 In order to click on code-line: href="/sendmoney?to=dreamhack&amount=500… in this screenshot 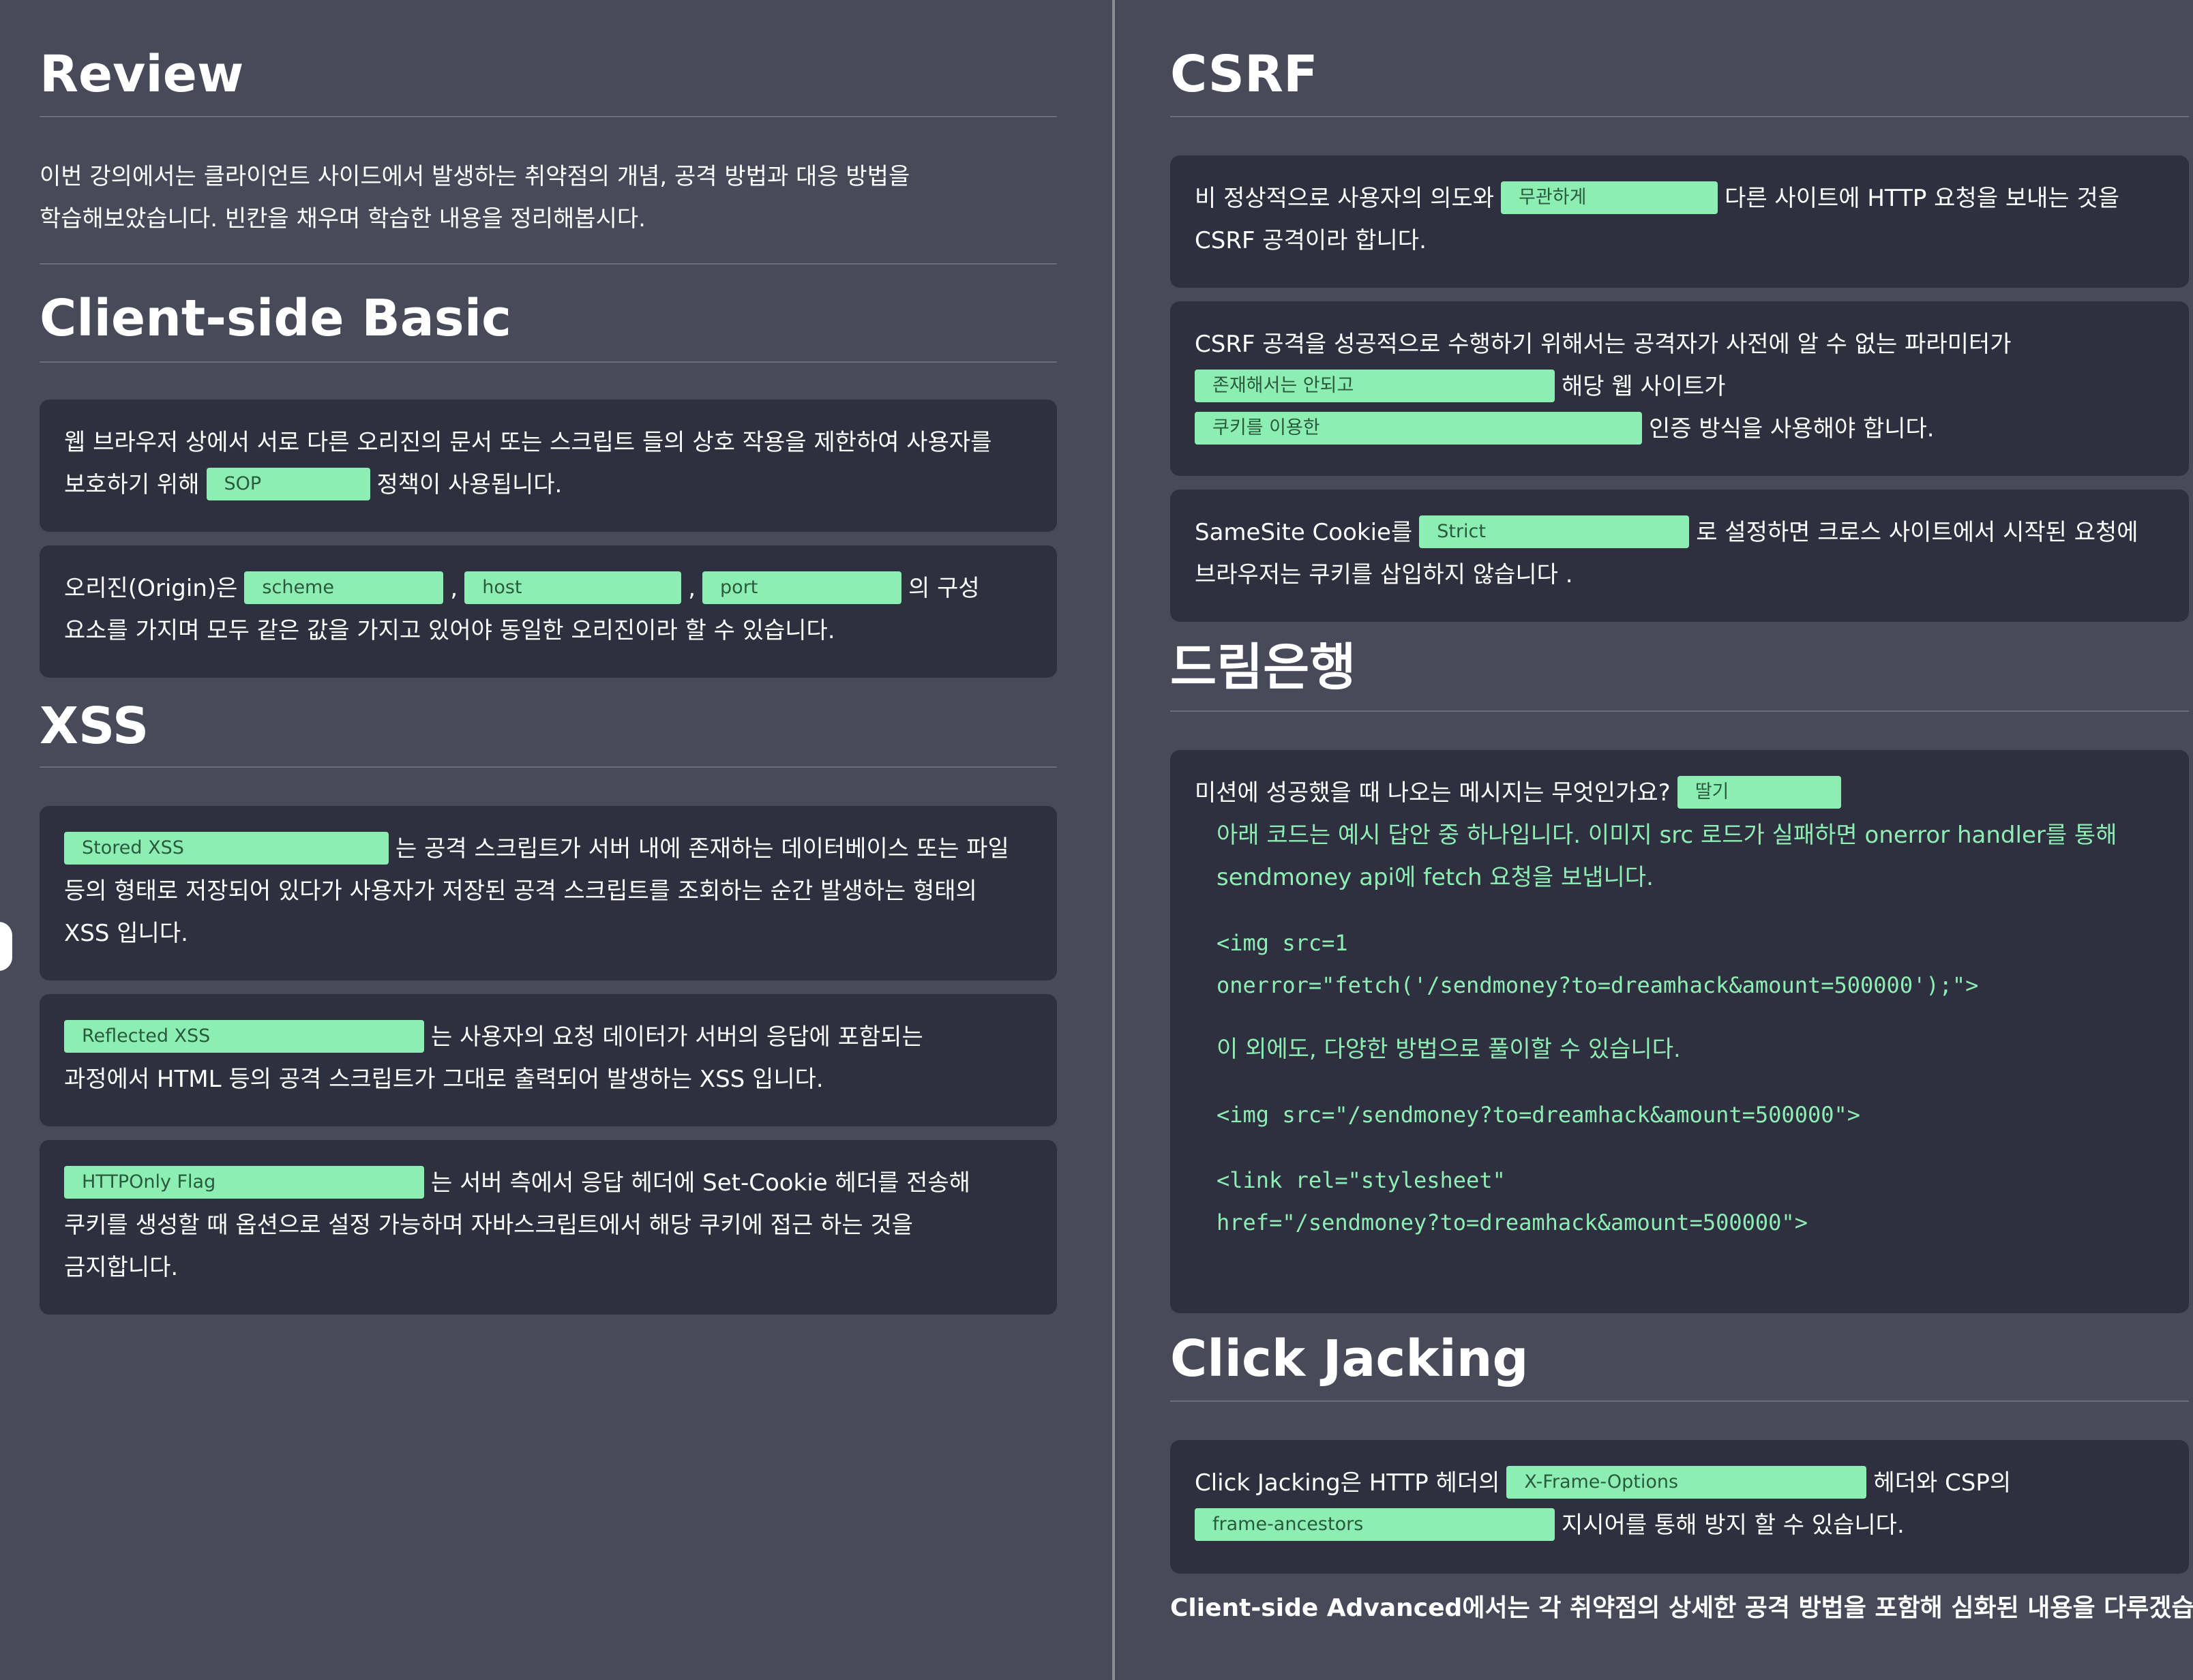, I will do `click(1512, 1222)`.